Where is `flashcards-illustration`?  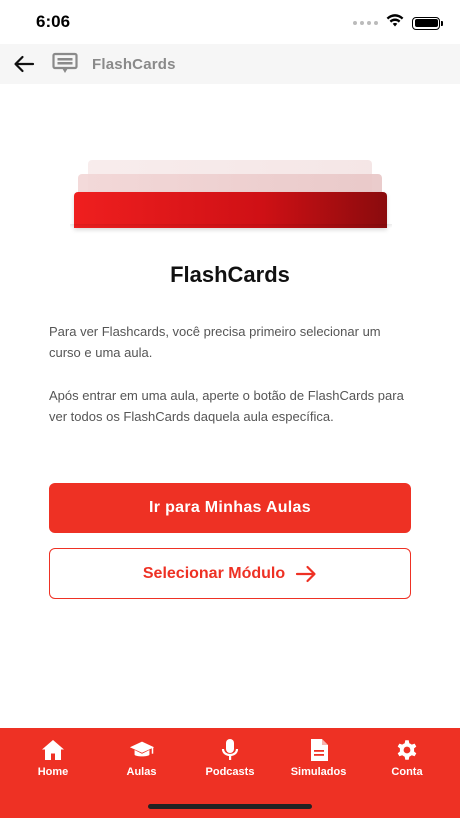 flashcards-illustration is located at coordinates (231, 193).